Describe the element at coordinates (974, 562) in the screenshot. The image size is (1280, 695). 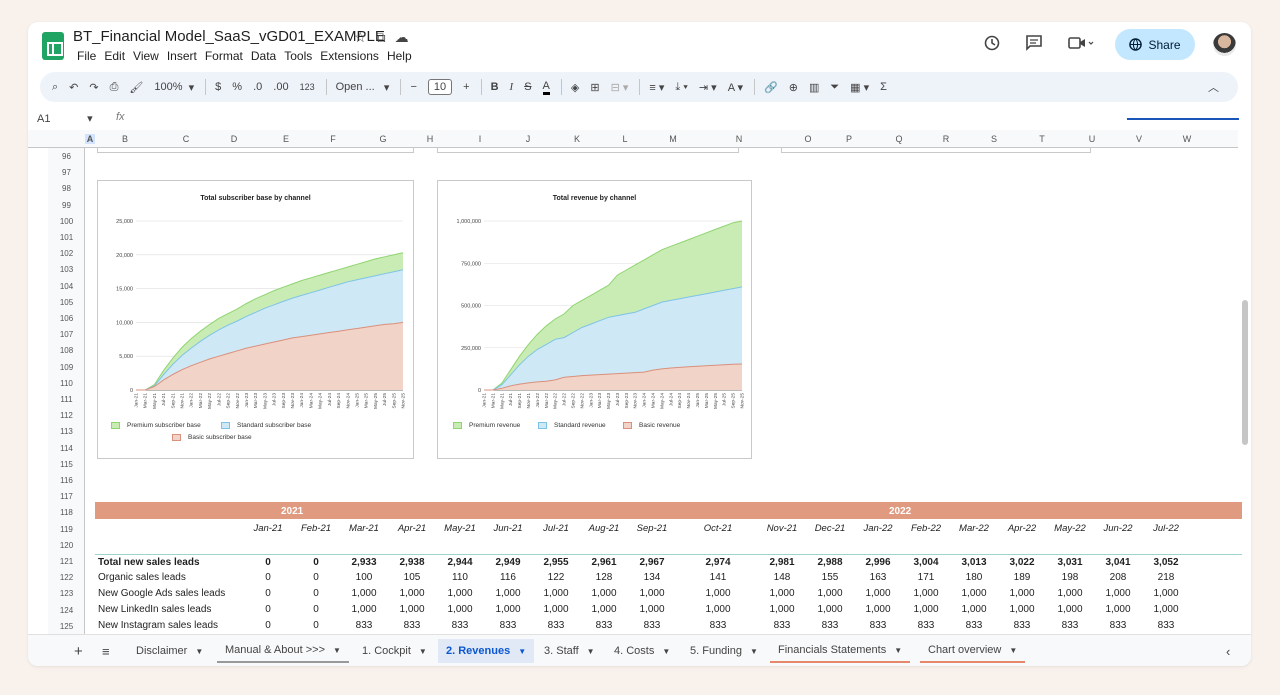
I see `table-cell: 3,013` at that location.